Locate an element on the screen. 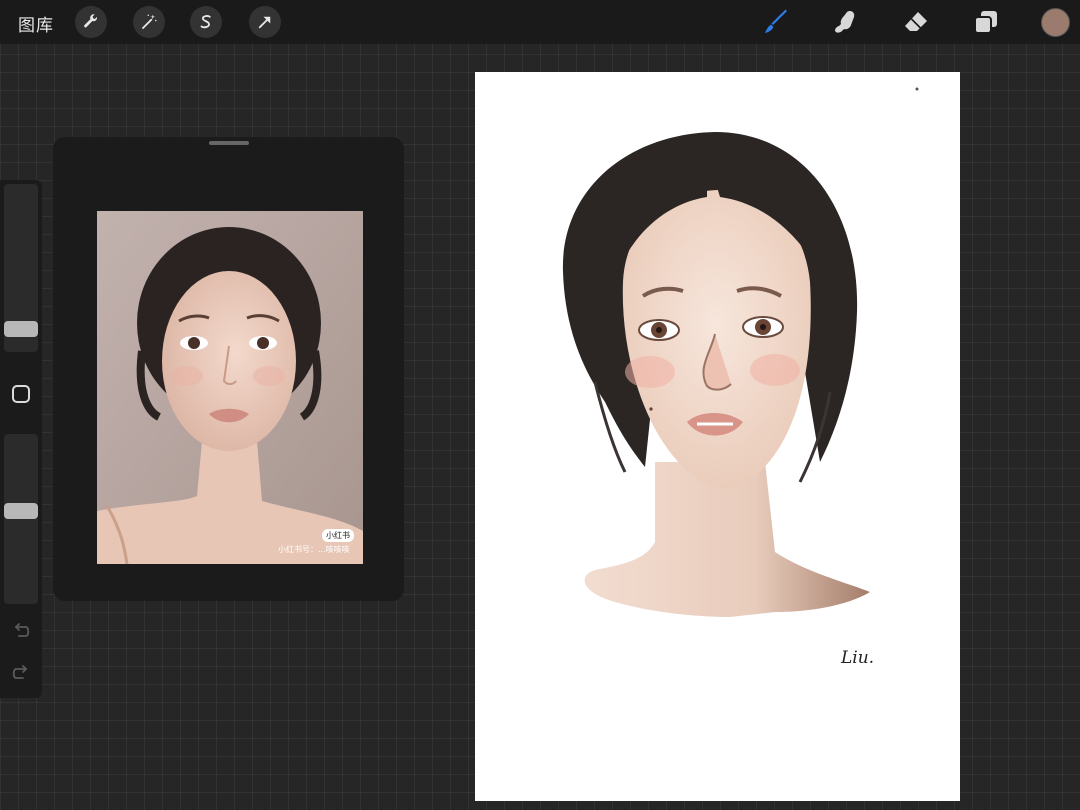 This screenshot has height=810, width=1080. artist-signature: Liu. is located at coordinates (858, 658).